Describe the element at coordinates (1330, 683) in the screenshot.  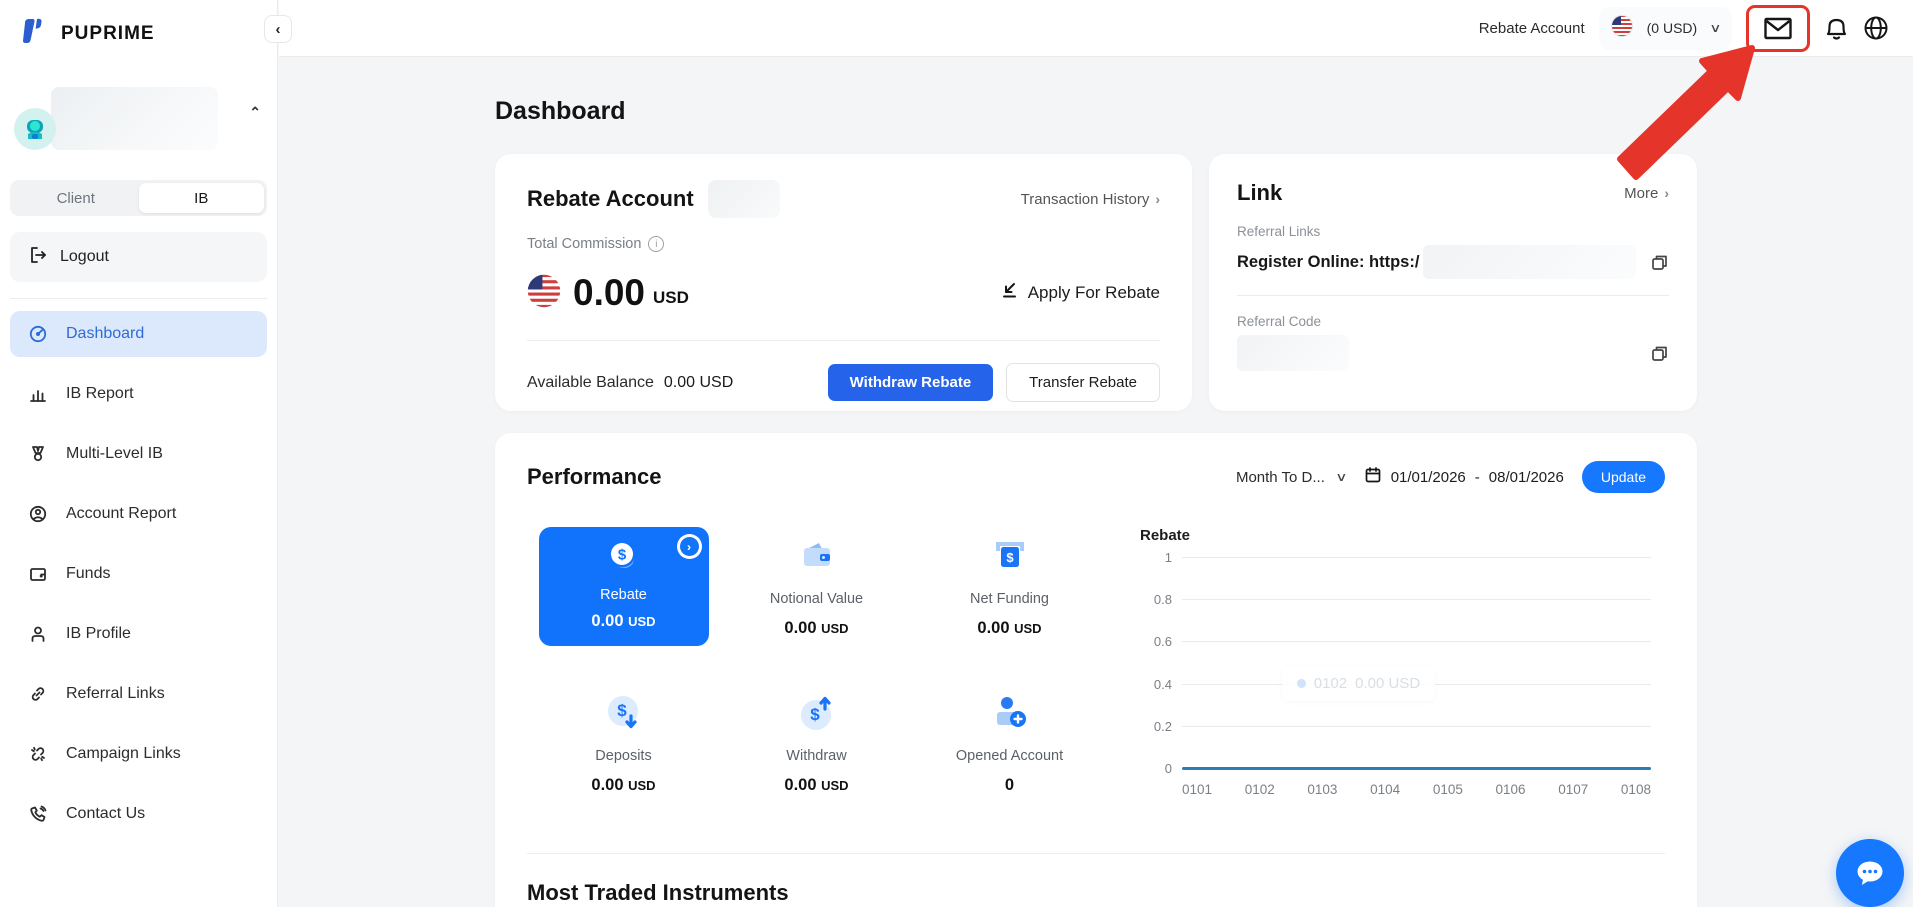
I see `tooltip-x-label: 0102` at that location.